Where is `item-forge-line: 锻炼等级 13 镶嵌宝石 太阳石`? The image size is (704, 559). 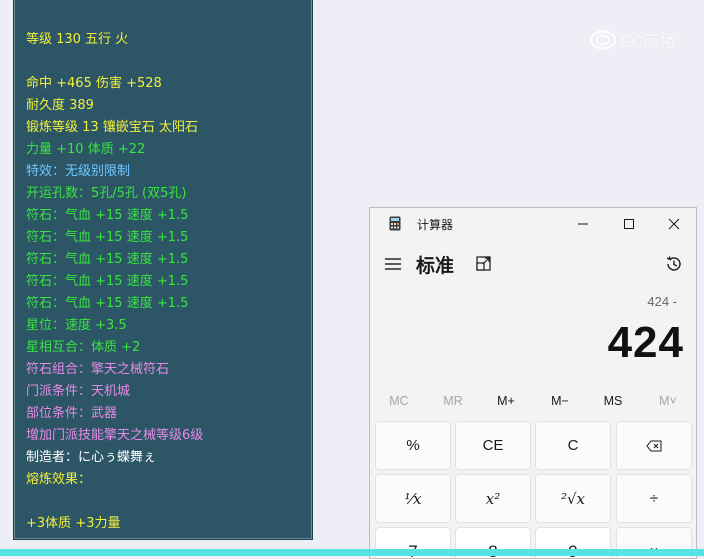
item-forge-line: 锻炼等级 13 镶嵌宝石 太阳石 is located at coordinates (112, 127).